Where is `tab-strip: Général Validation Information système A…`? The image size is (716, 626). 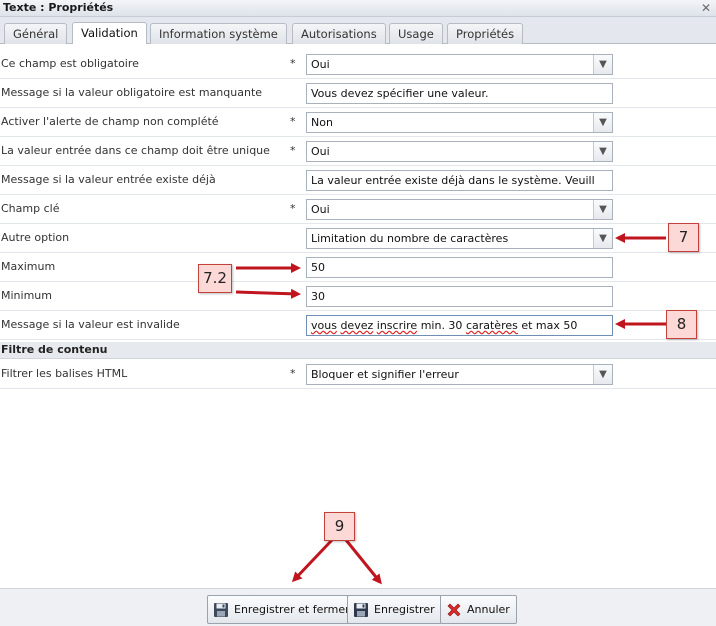
tab-strip: Général Validation Information système A… is located at coordinates (358, 30).